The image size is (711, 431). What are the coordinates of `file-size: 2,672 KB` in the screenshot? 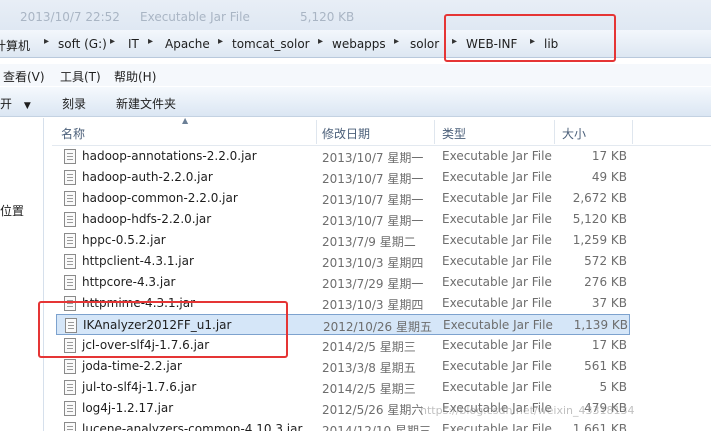 It's located at (599, 198).